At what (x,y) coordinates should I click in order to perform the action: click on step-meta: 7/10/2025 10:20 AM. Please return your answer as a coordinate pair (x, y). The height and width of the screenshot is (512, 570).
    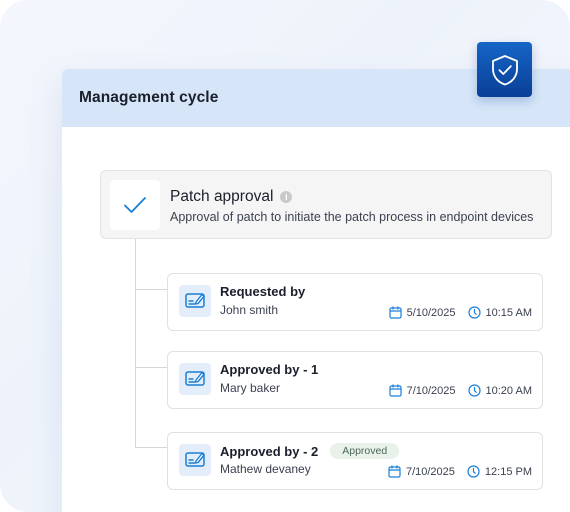
    Looking at the image, I should click on (460, 390).